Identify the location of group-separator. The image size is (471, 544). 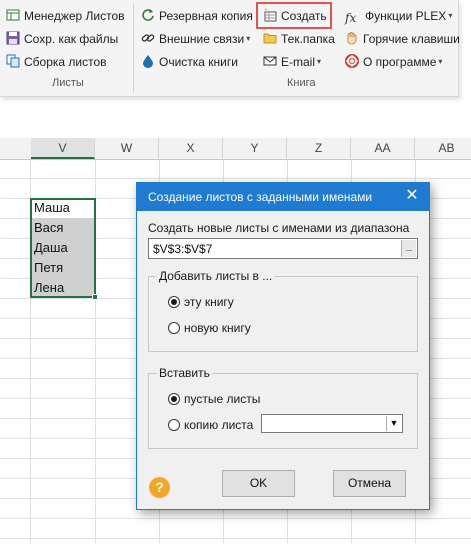
(133, 48).